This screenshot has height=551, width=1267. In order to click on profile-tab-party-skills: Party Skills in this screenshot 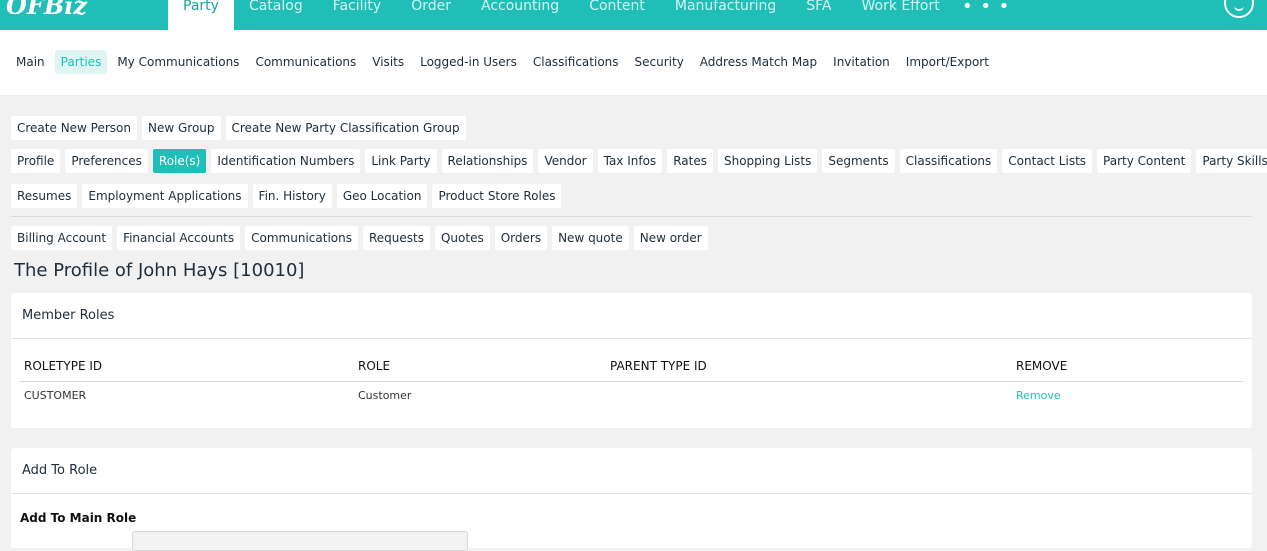, I will do `click(1231, 161)`.